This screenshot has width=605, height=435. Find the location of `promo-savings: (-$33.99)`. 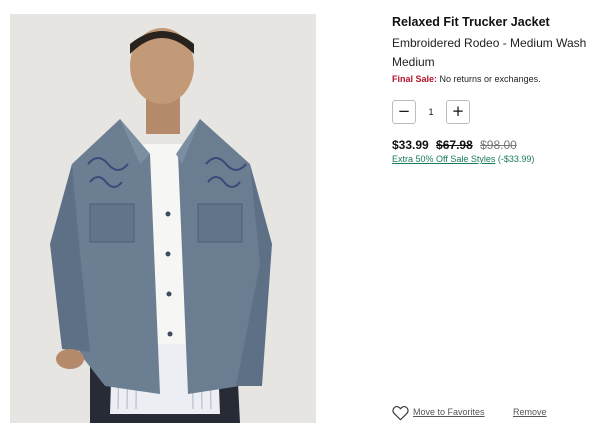

promo-savings: (-$33.99) is located at coordinates (516, 159).